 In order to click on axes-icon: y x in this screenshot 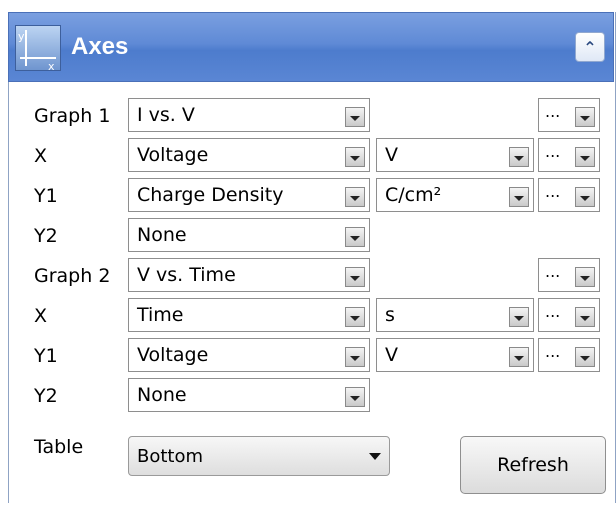, I will do `click(38, 49)`.